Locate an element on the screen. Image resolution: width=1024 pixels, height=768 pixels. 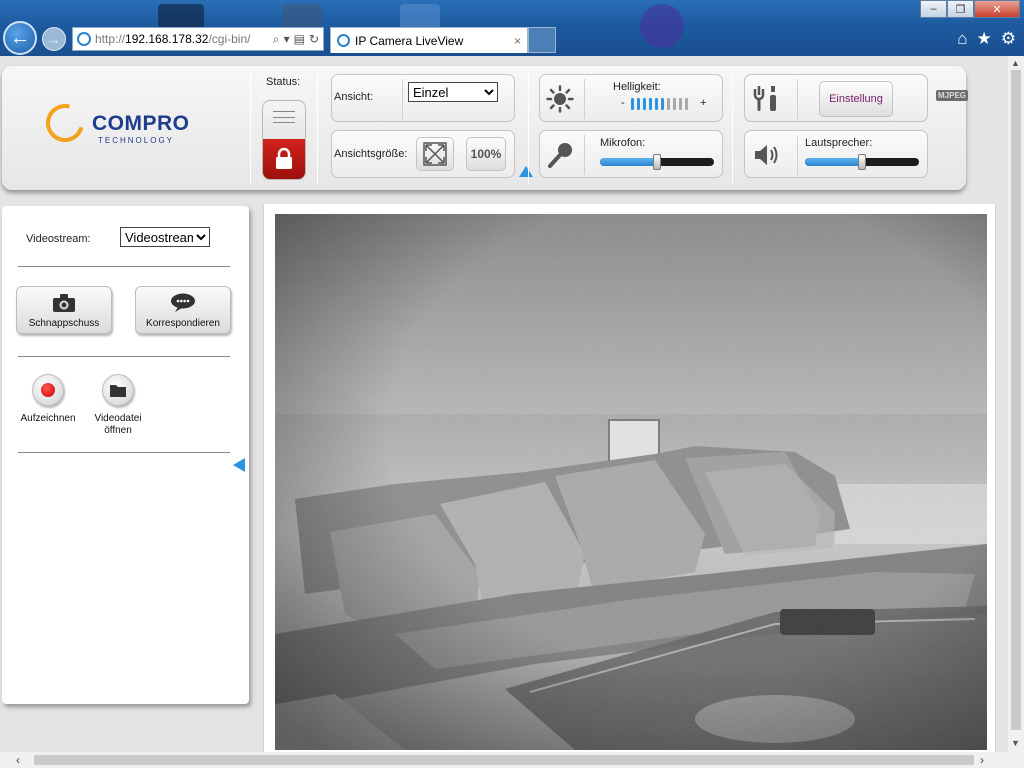
speaker-slider-fill is located at coordinates (833, 162).